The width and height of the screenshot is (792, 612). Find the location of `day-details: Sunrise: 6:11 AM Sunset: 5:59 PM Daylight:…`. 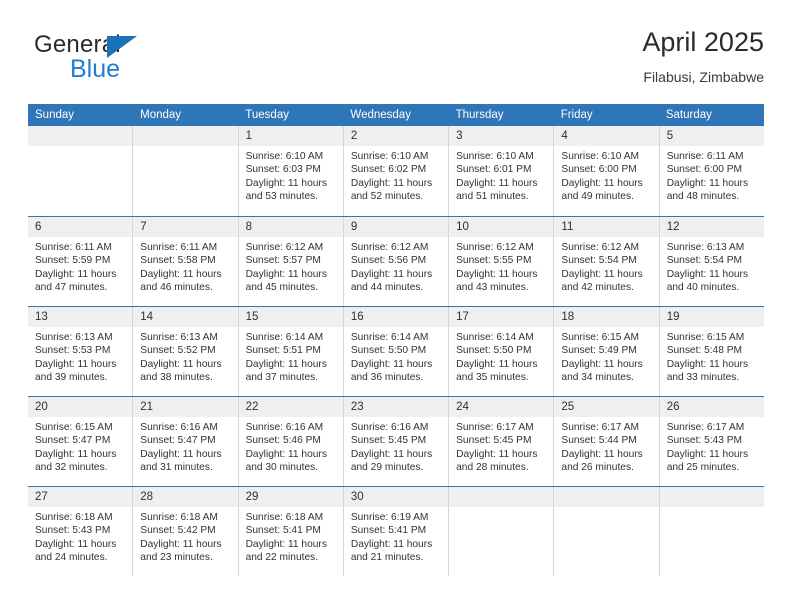

day-details: Sunrise: 6:11 AM Sunset: 5:59 PM Daylight:… is located at coordinates (80, 266).